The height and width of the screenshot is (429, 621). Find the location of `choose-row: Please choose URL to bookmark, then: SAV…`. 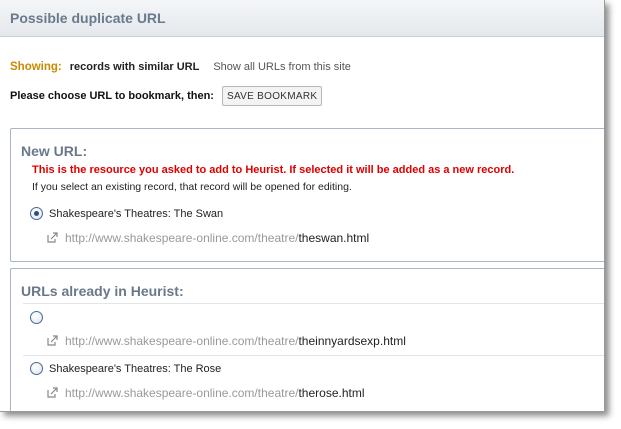

choose-row: Please choose URL to bookmark, then: SAV… is located at coordinates (166, 96).